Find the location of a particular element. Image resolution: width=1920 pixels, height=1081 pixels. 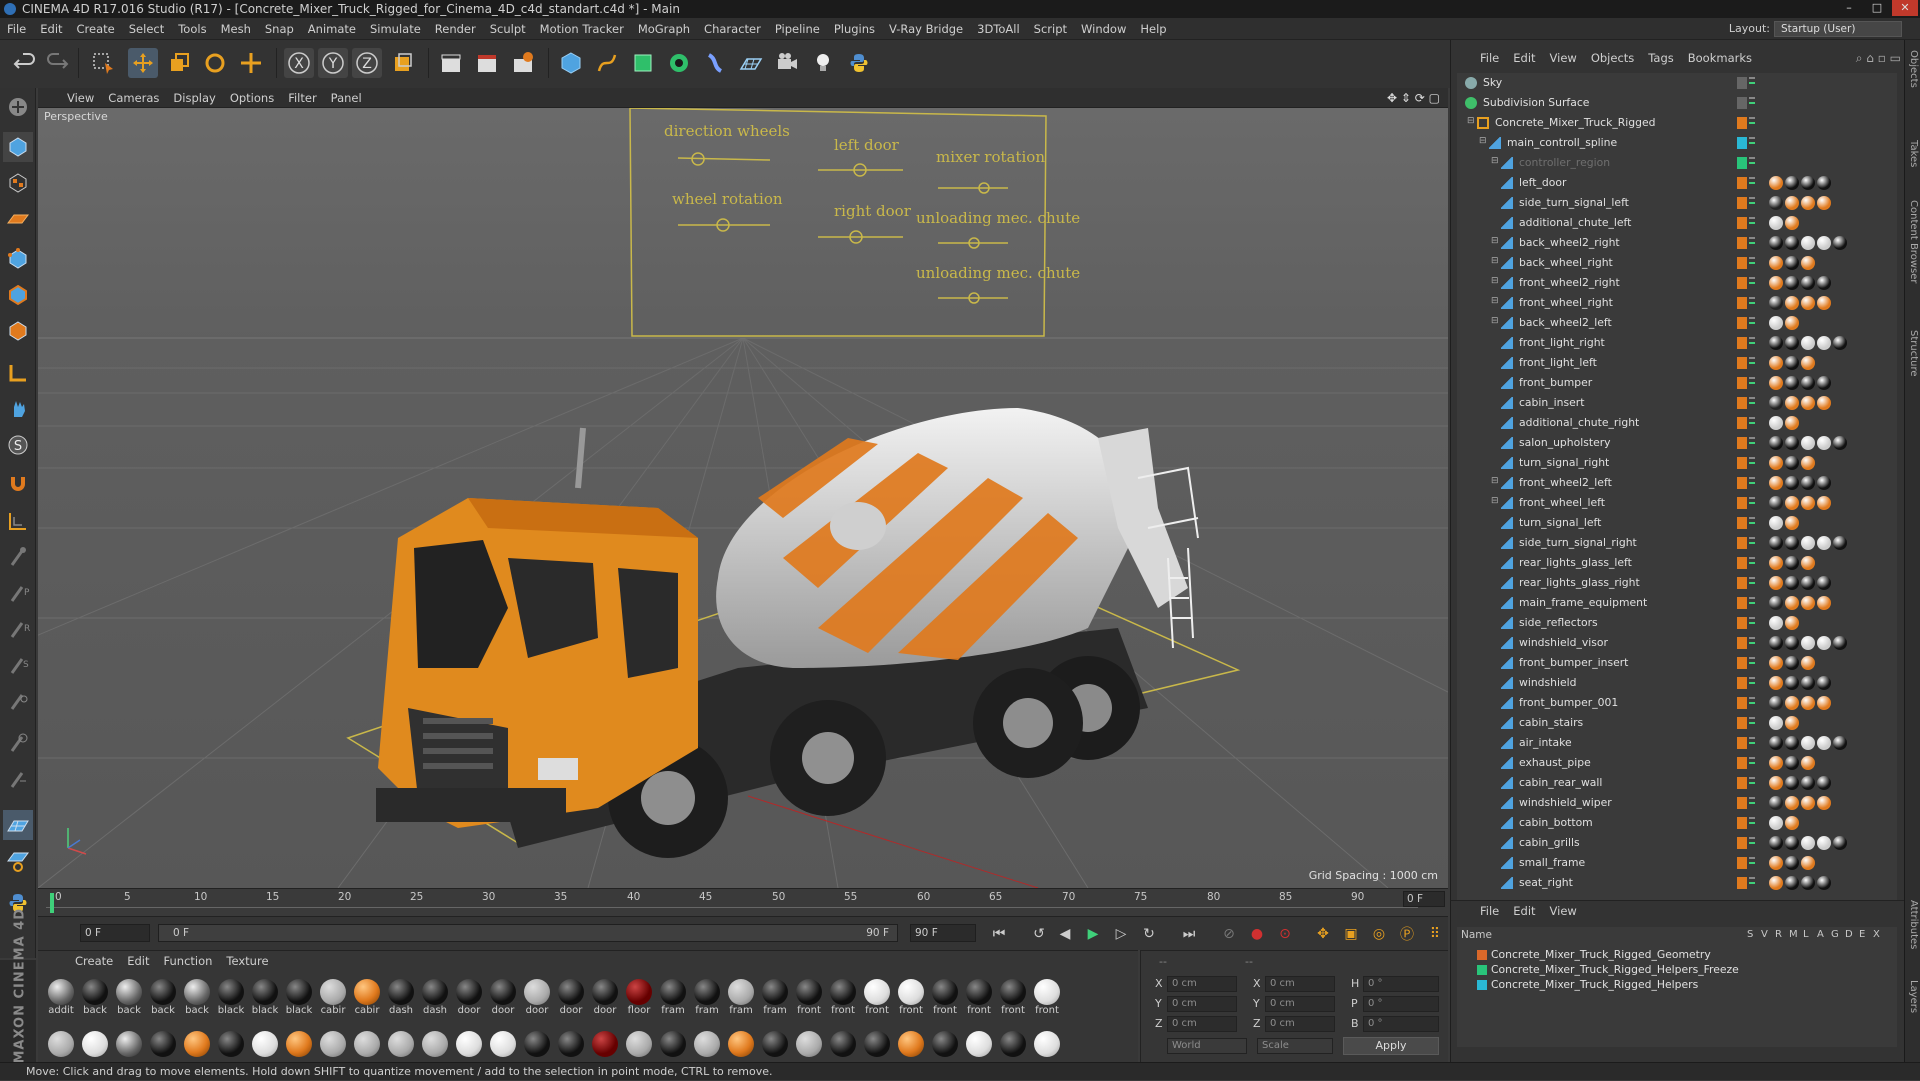

object-tree-row: salon_upholstery is located at coordinates (1677, 443).